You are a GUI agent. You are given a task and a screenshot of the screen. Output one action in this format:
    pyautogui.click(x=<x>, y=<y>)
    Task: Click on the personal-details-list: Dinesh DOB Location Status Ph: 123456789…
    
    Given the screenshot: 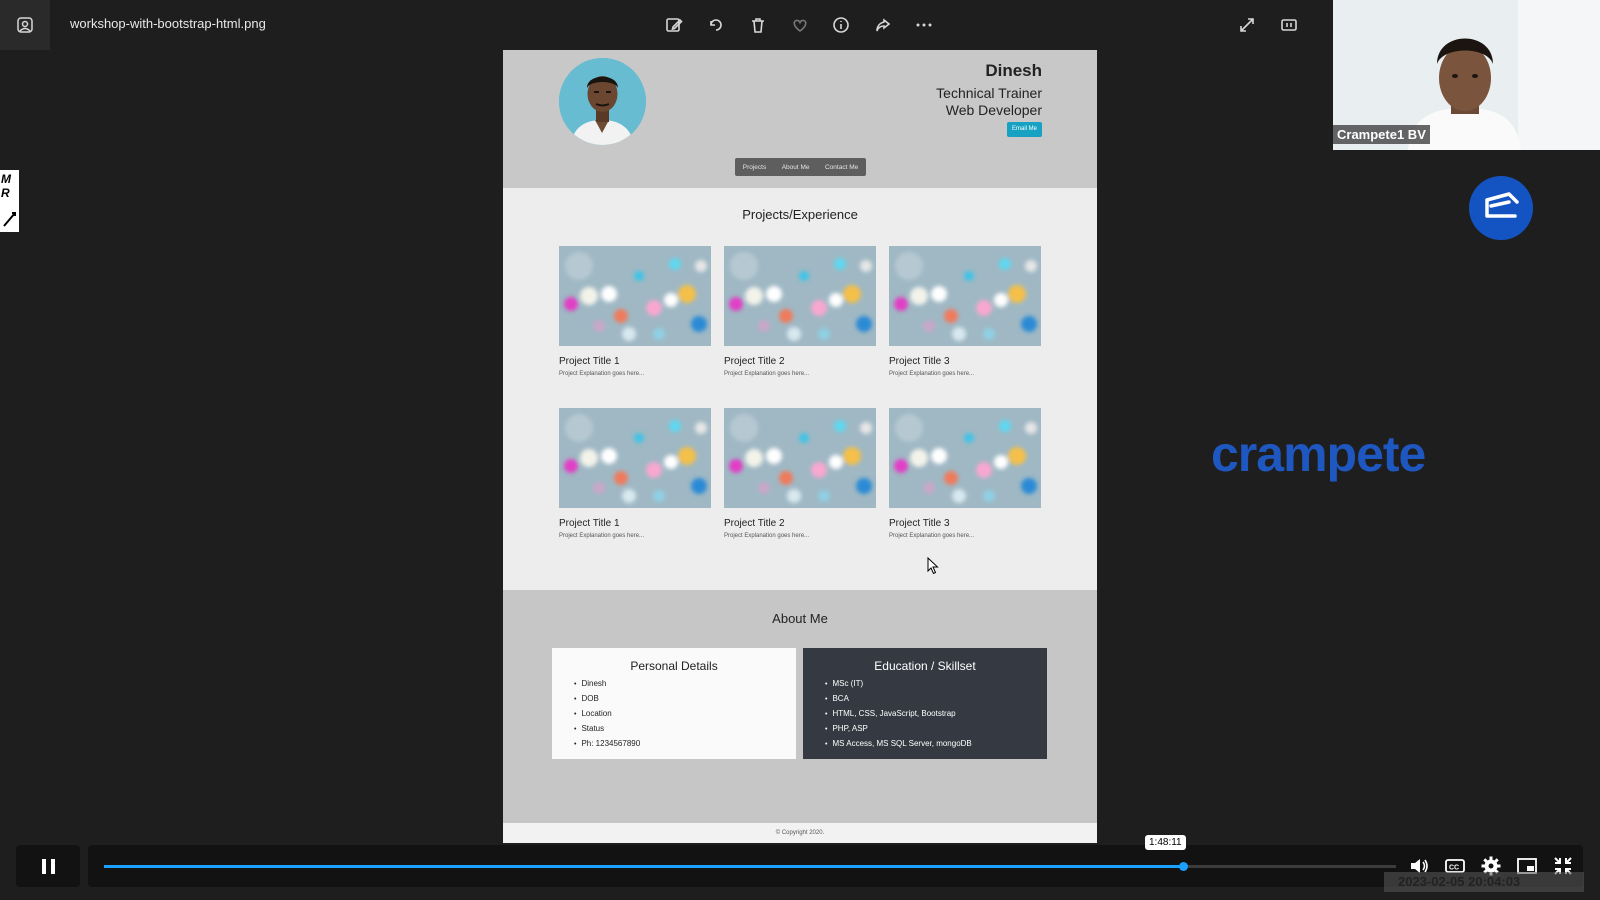 What is the action you would take?
    pyautogui.click(x=685, y=714)
    